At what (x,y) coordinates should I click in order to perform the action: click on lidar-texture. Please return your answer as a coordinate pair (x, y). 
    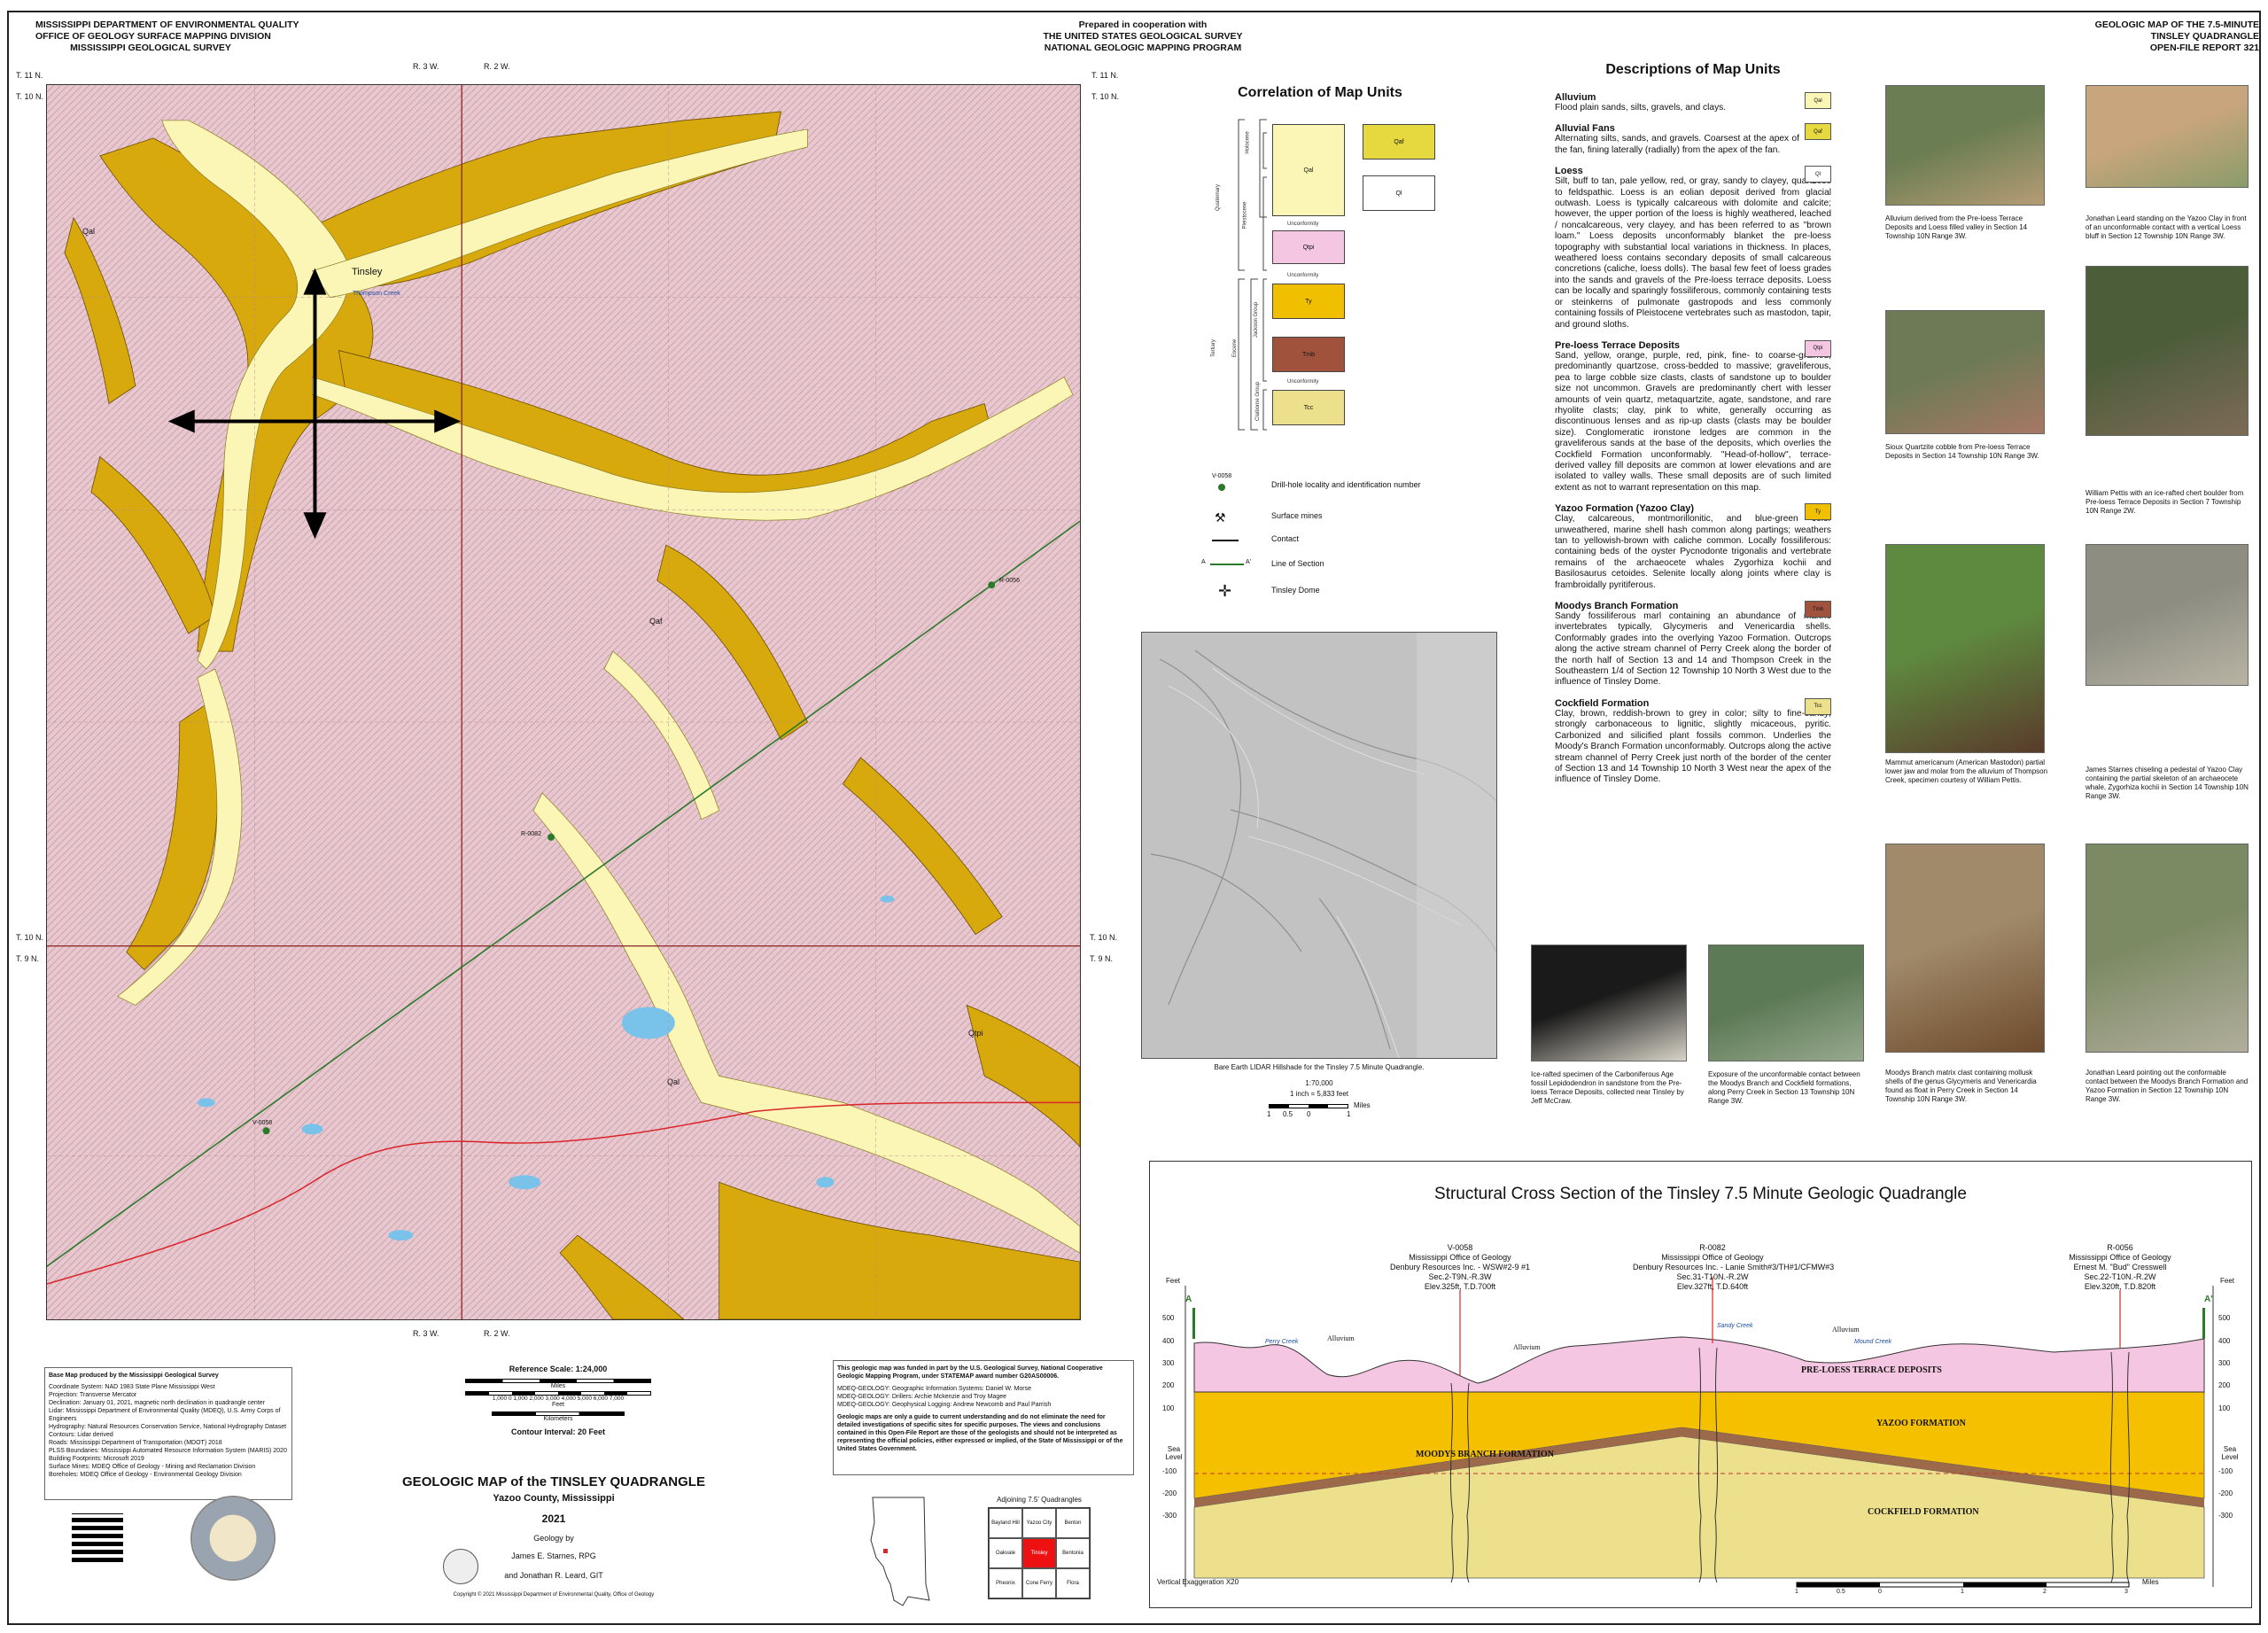
    Looking at the image, I should click on (1319, 845).